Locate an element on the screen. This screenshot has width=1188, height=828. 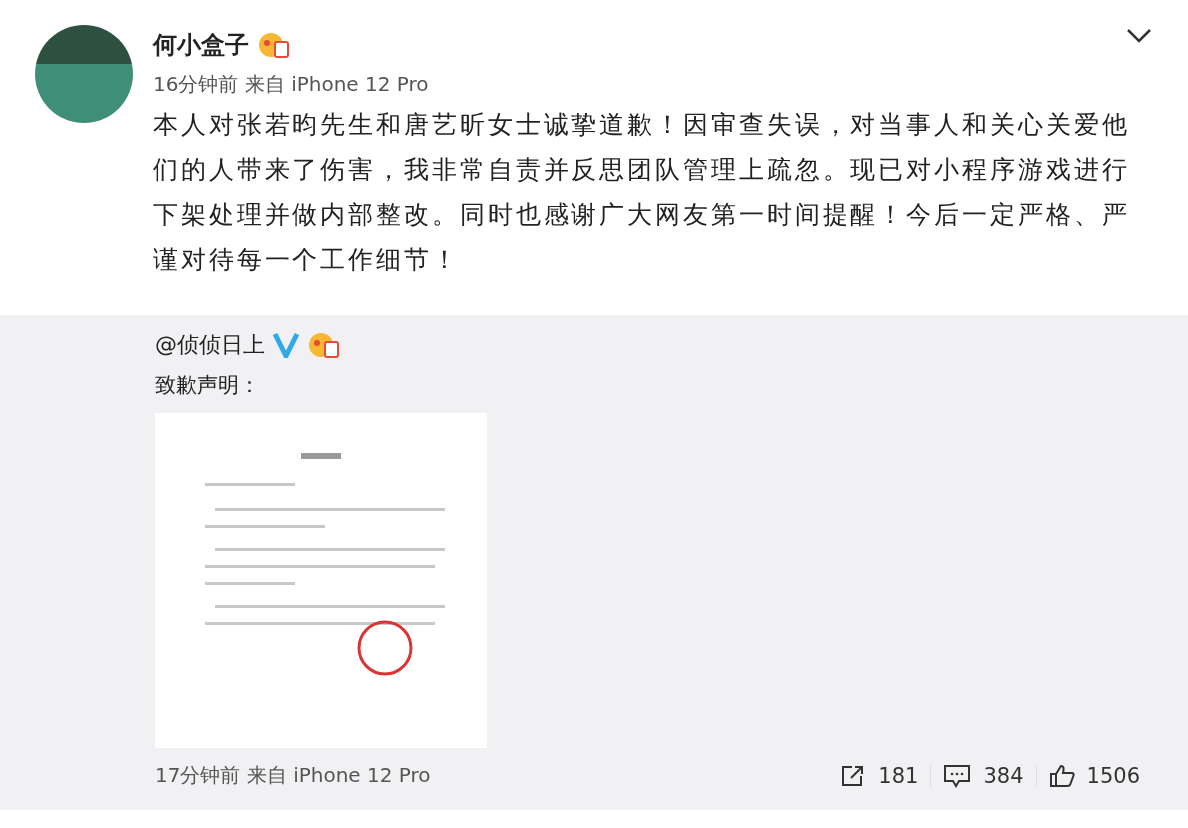
reposted-author-link: @侦侦日上 is located at coordinates (210, 345).